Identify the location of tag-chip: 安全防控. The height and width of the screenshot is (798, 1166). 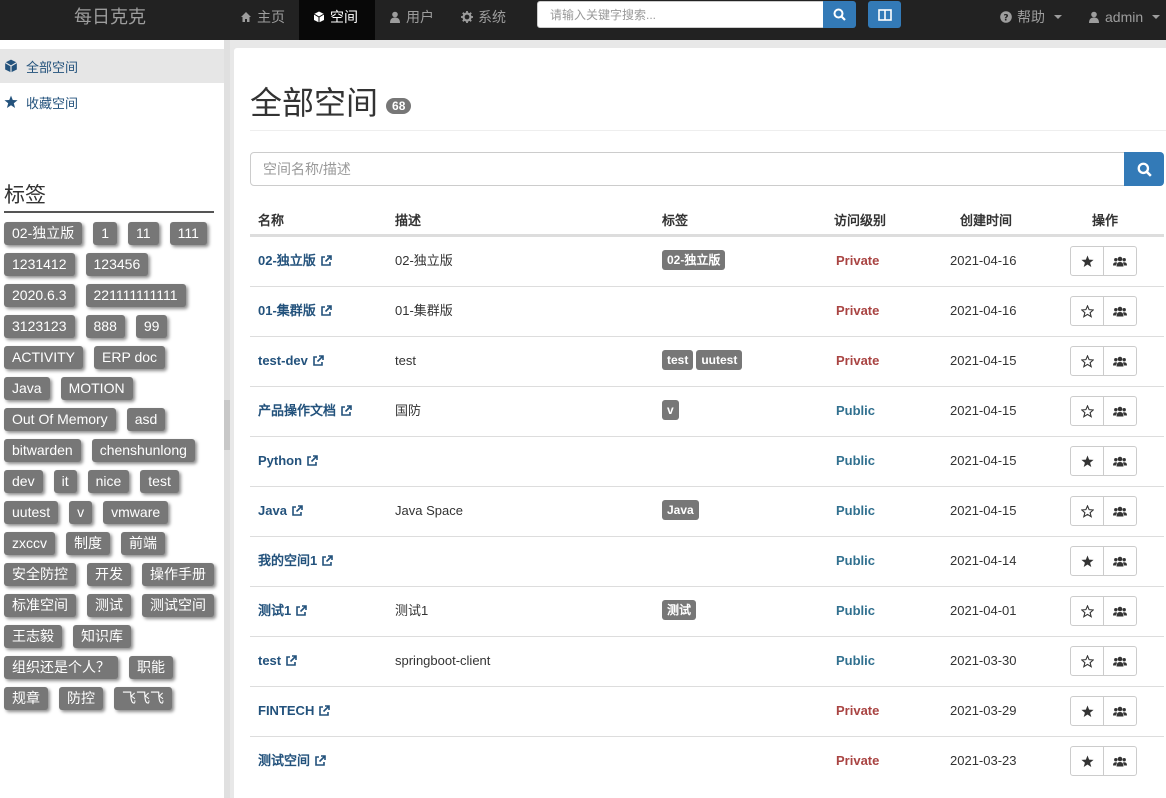
(40, 574).